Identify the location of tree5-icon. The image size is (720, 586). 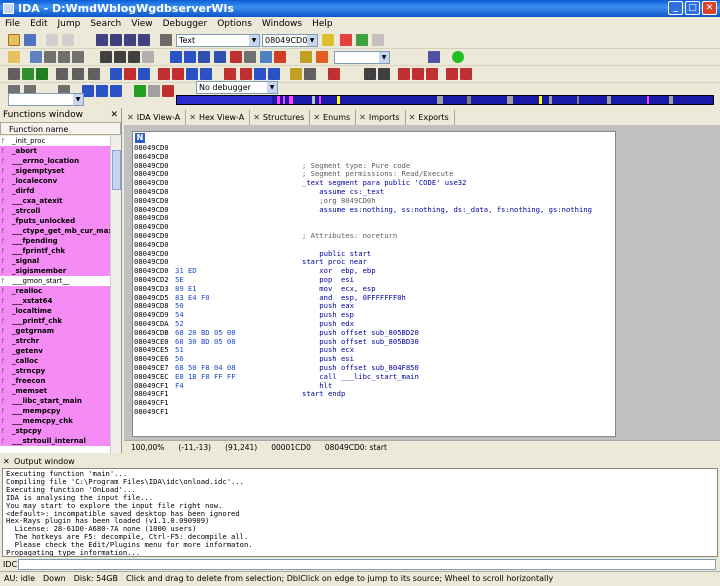
(452, 74).